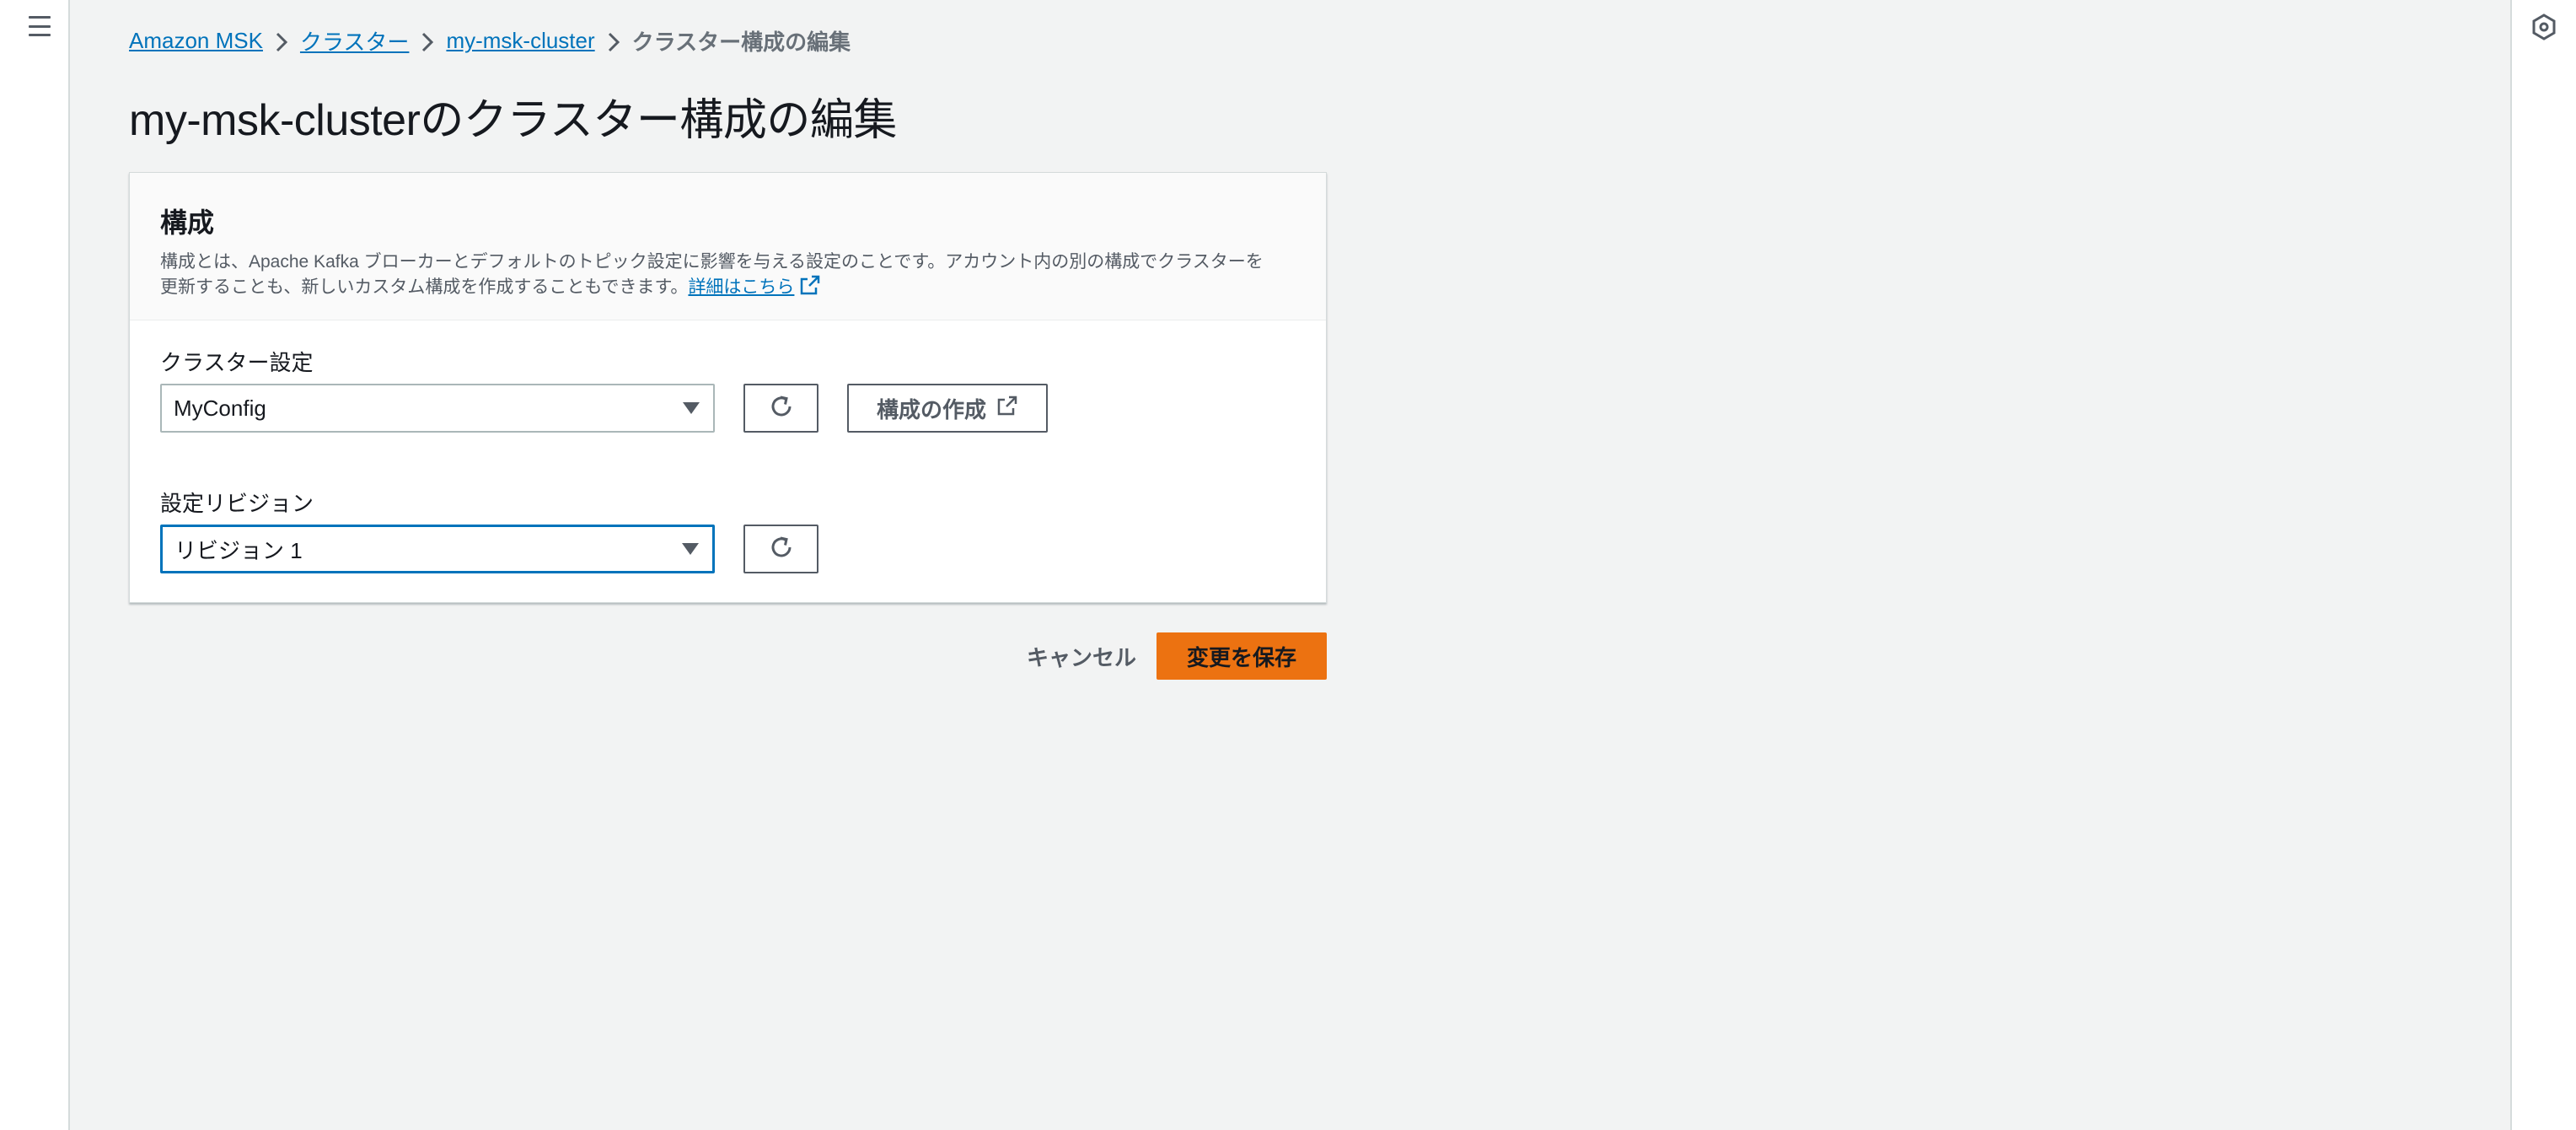  Describe the element at coordinates (437, 549) in the screenshot. I see `revision-select: リビジョン 1` at that location.